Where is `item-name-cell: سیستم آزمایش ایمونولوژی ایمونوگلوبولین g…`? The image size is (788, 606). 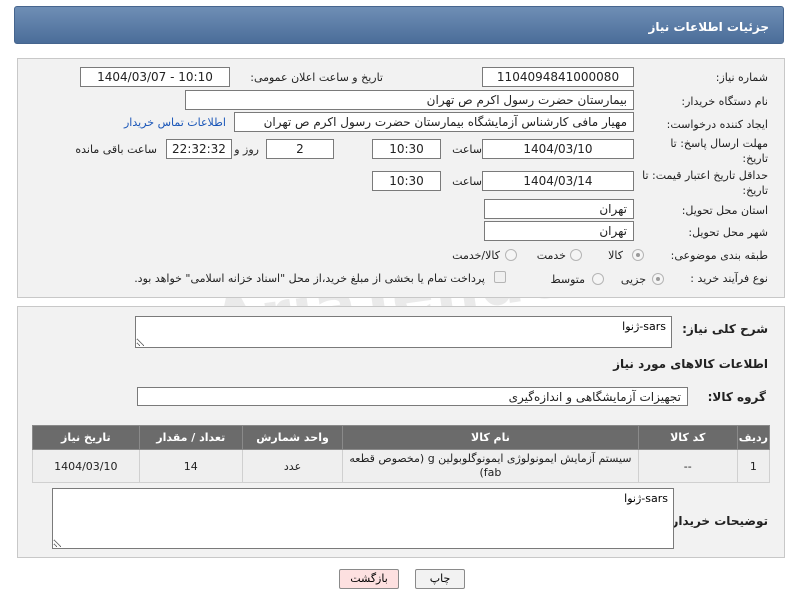
item-name-cell: سیستم آزمایش ایمونولوژی ایمونوگلوبولین g… is located at coordinates (490, 466).